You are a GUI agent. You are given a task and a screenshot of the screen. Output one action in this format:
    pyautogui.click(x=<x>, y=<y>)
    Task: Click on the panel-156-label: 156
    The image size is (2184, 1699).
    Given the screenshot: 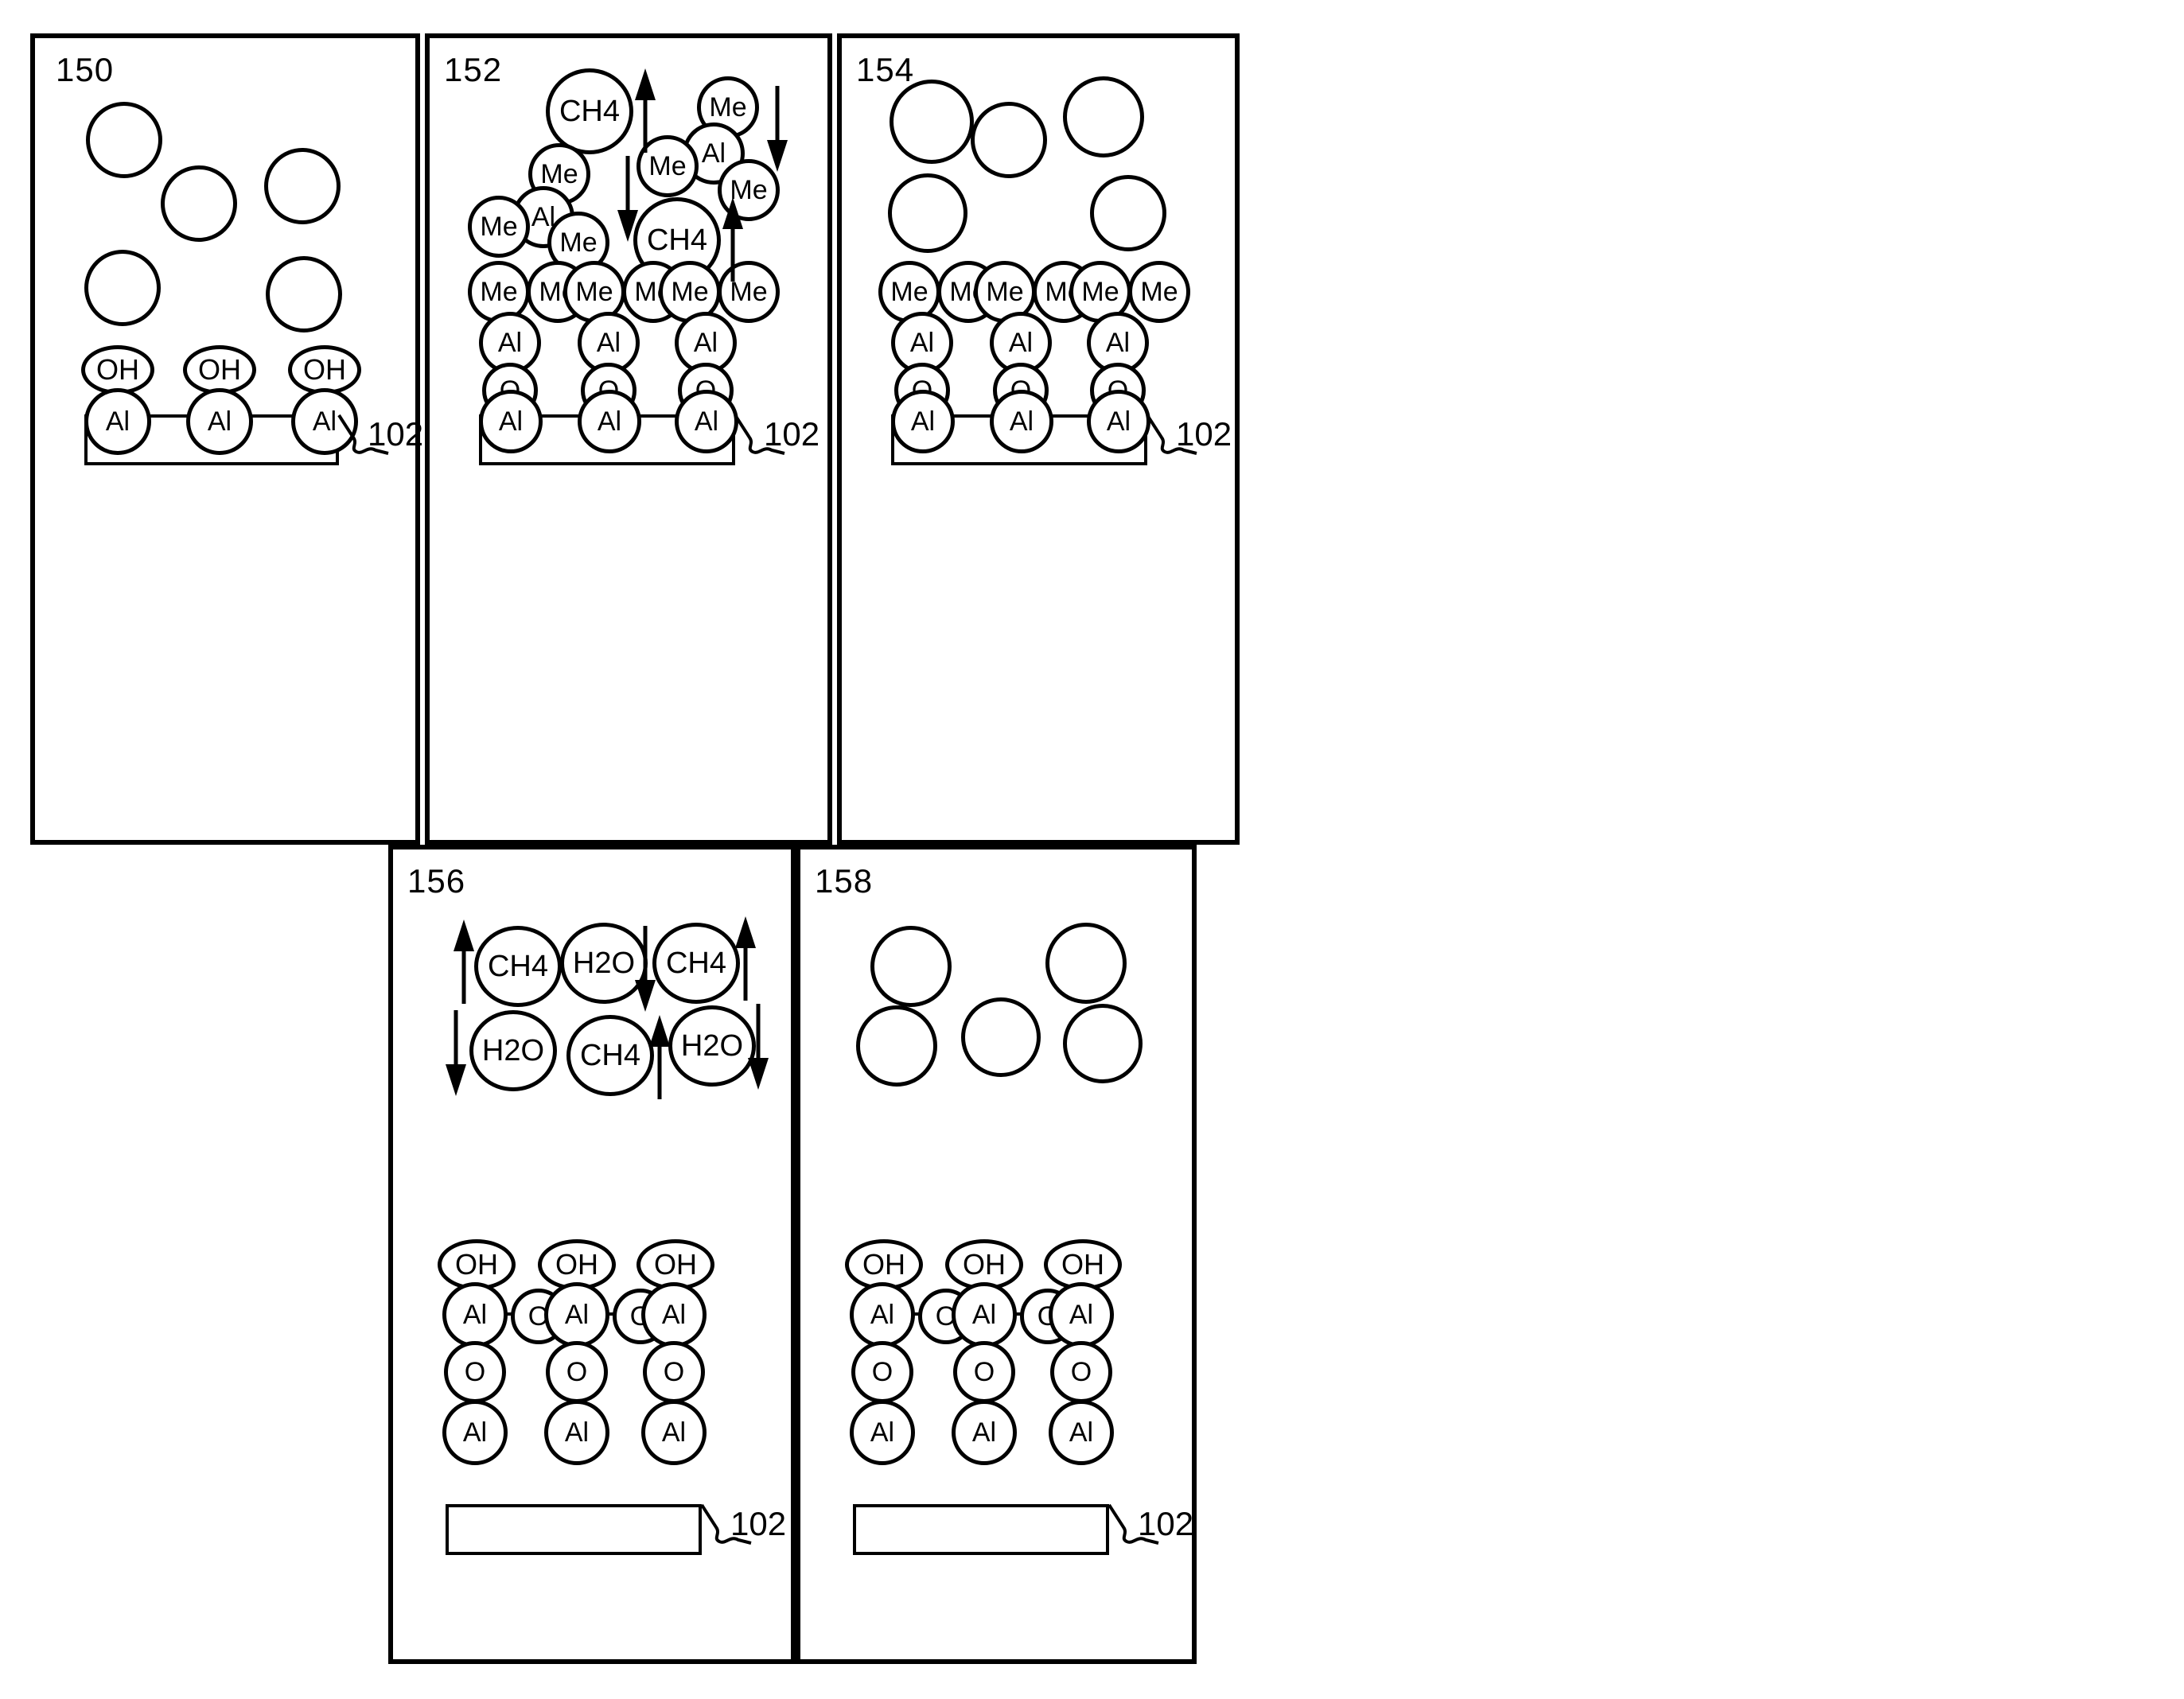 What is the action you would take?
    pyautogui.click(x=436, y=881)
    